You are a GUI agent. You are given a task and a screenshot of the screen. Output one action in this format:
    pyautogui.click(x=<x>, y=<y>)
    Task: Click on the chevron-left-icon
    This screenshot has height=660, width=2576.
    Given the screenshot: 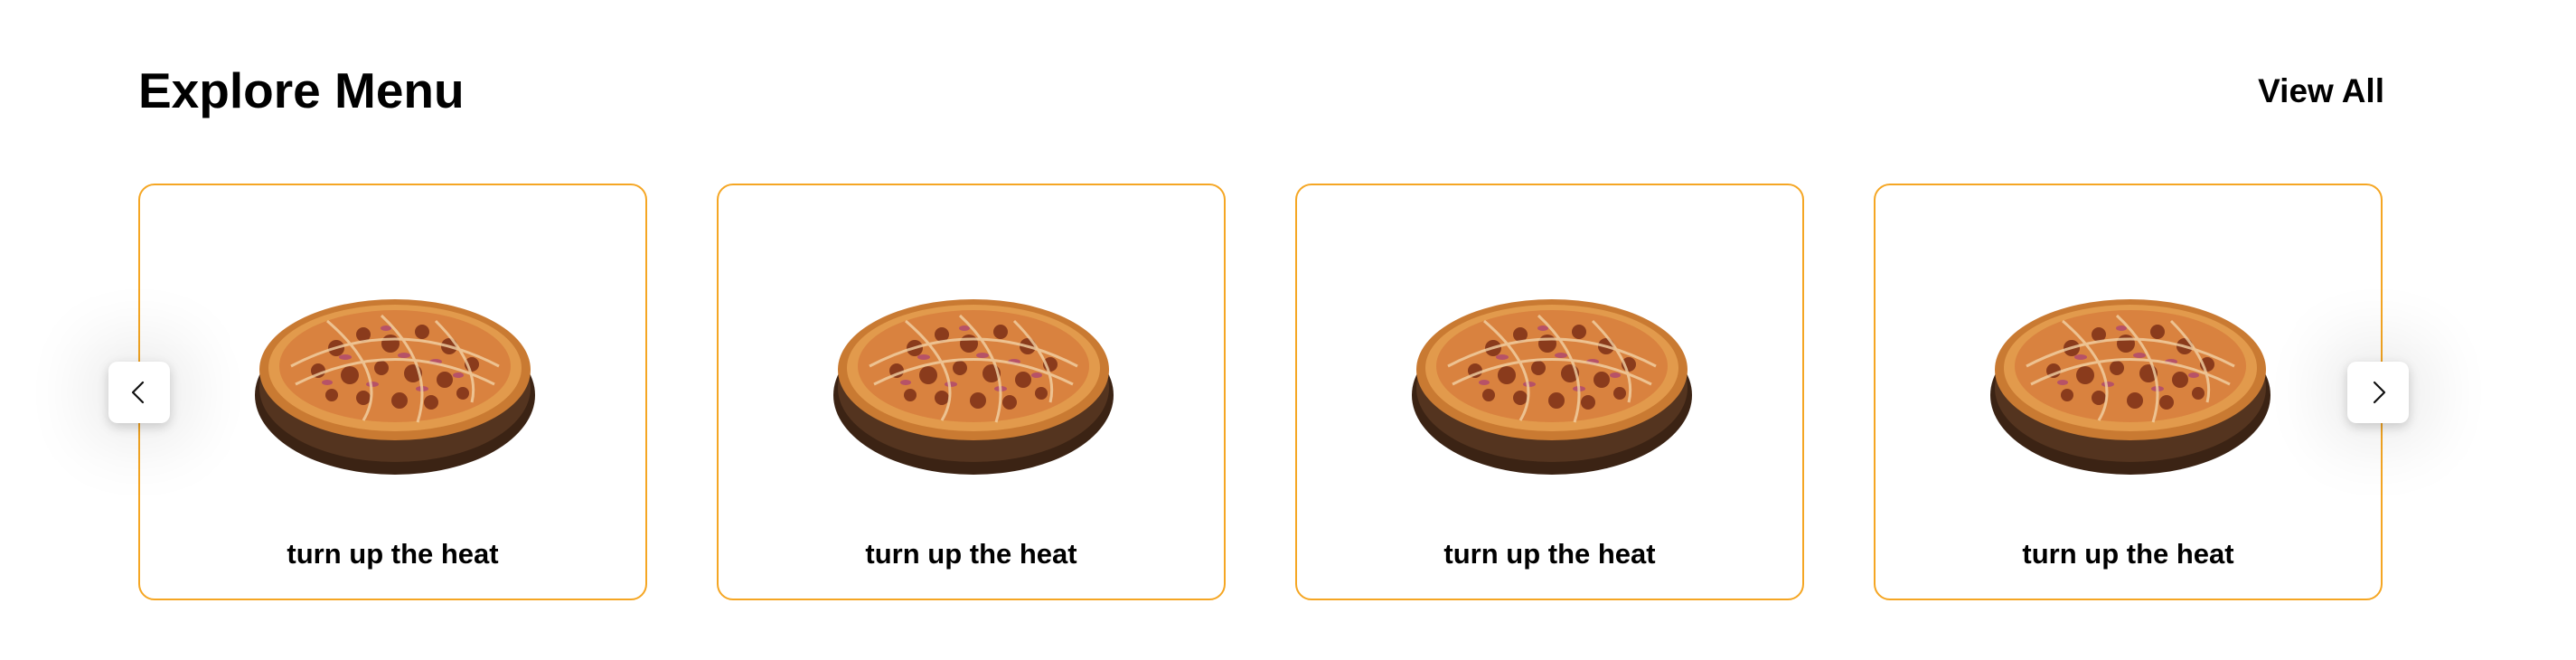 What is the action you would take?
    pyautogui.click(x=138, y=392)
    